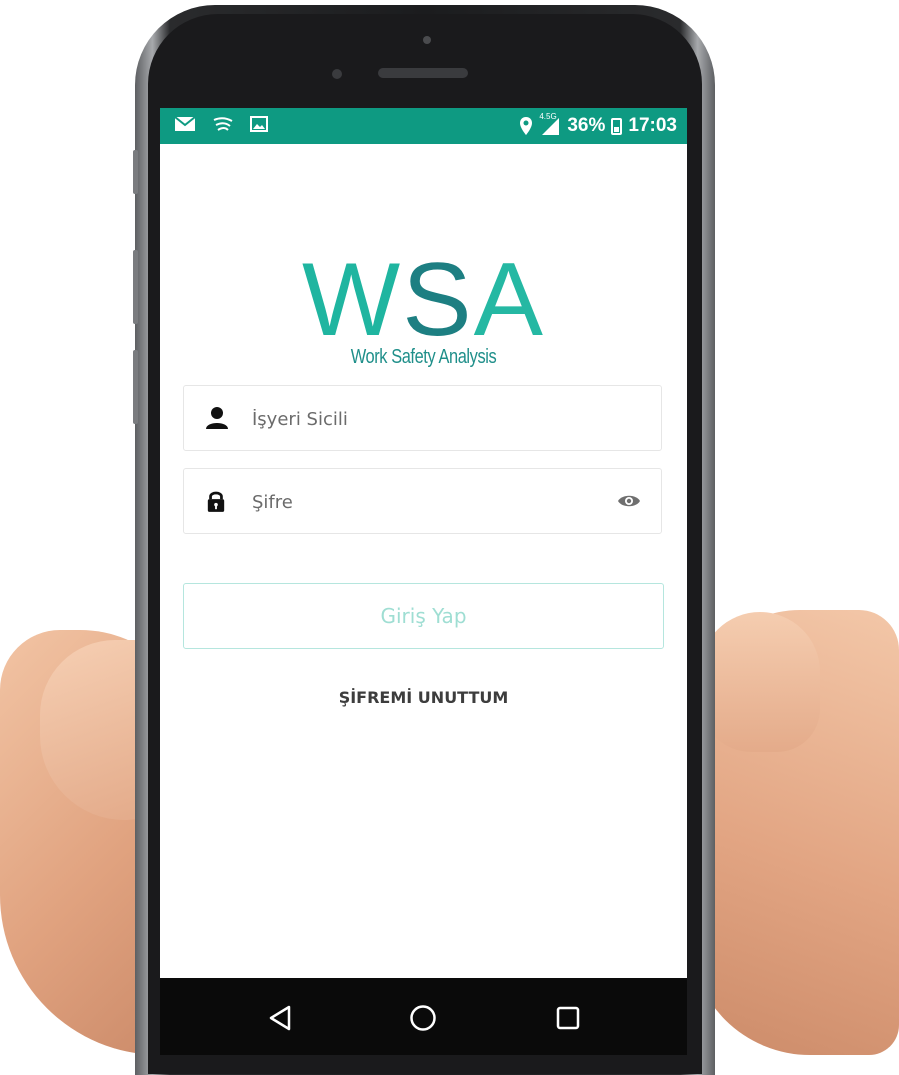 This screenshot has width=899, height=1075. I want to click on nav-recents-button, so click(568, 1018).